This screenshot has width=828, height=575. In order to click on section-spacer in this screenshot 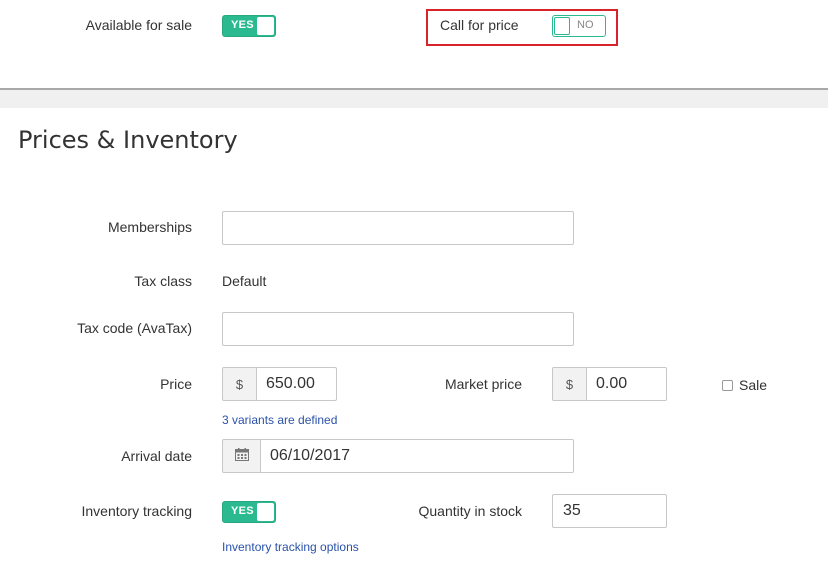, I will do `click(414, 99)`.